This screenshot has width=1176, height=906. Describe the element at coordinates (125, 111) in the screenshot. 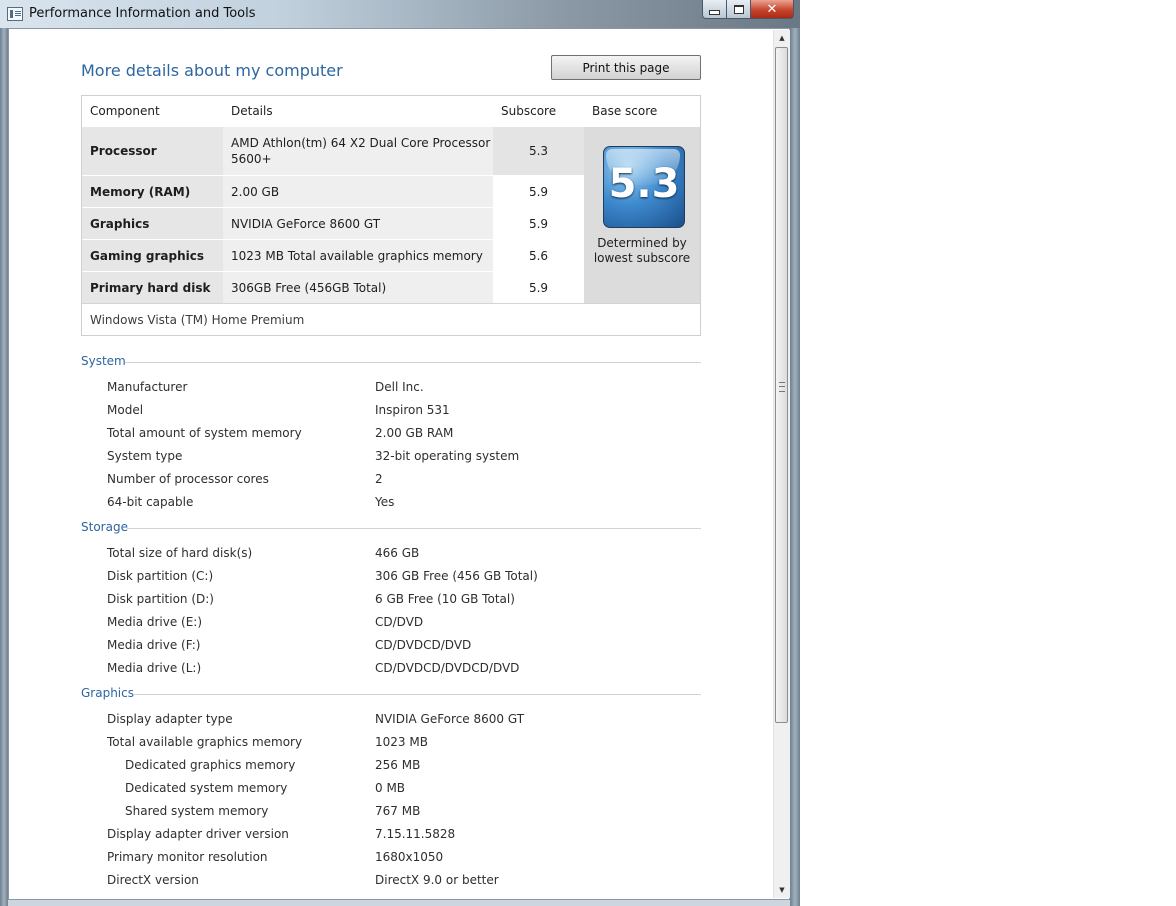

I see `header-component: Component` at that location.